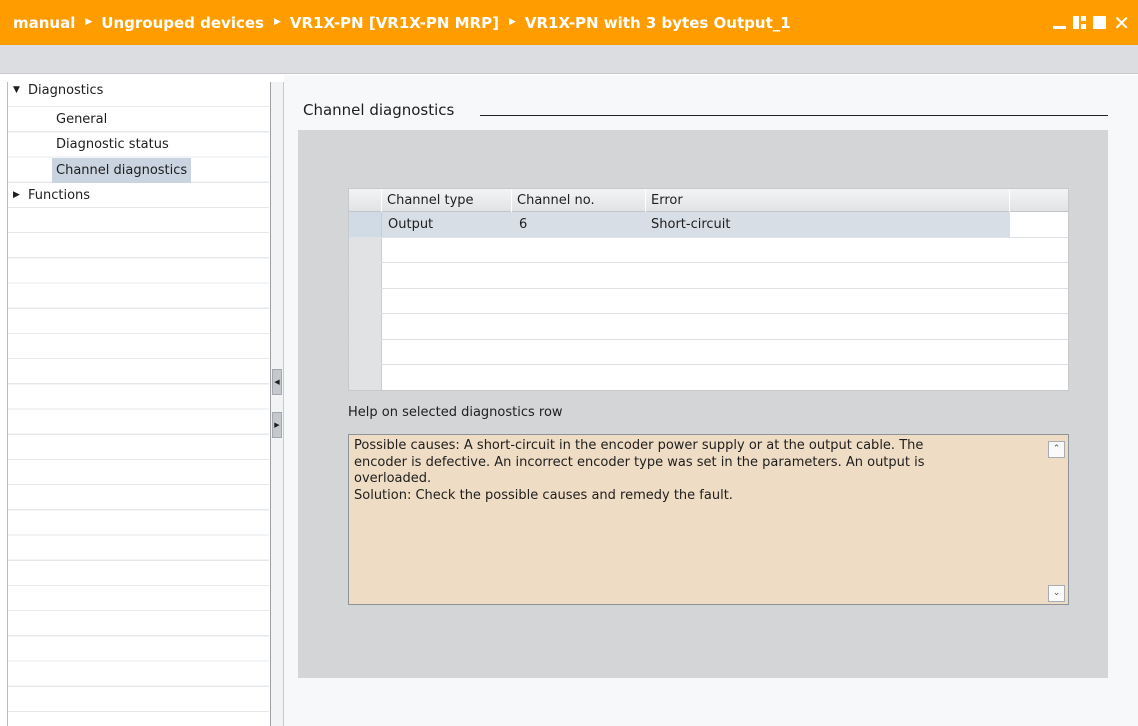 This screenshot has width=1138, height=726. I want to click on column-header-error: Error, so click(828, 200).